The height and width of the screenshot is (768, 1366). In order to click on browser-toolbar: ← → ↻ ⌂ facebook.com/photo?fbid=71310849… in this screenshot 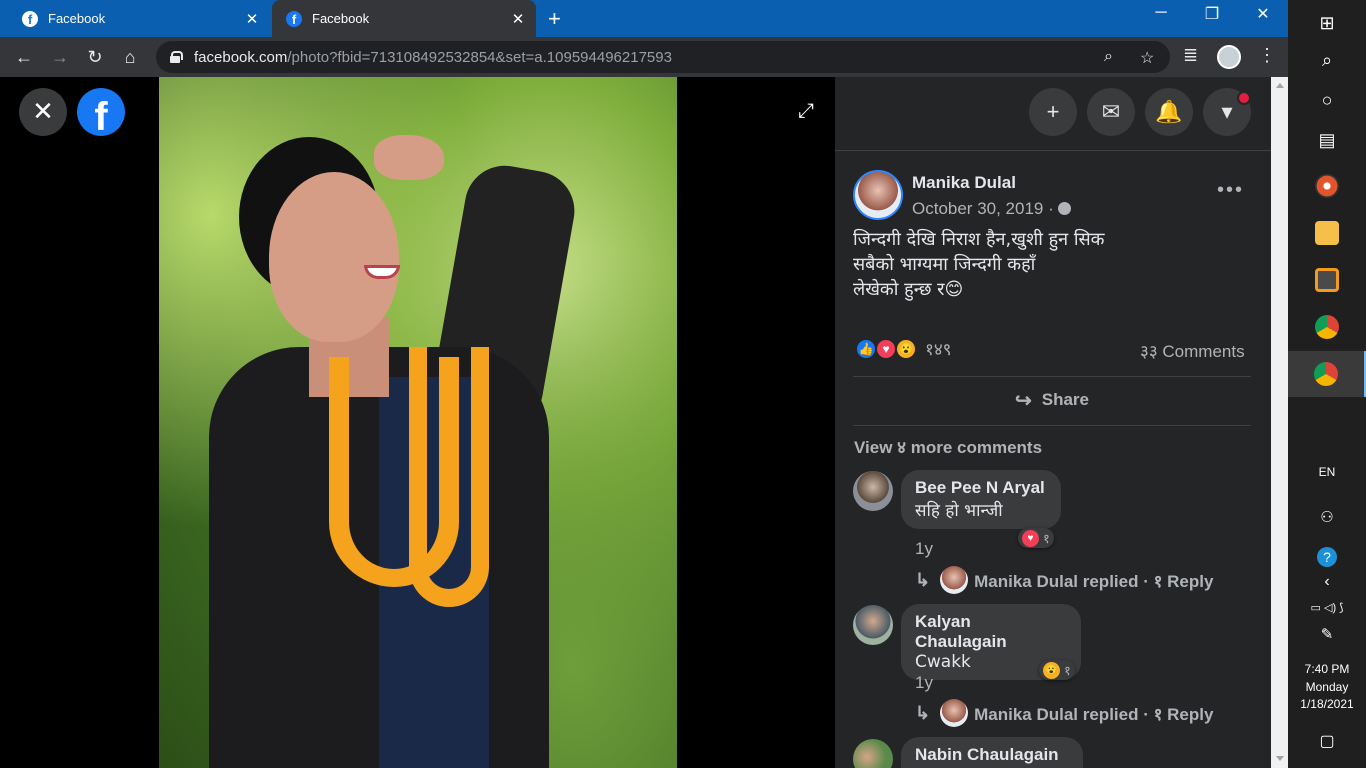, I will do `click(644, 57)`.